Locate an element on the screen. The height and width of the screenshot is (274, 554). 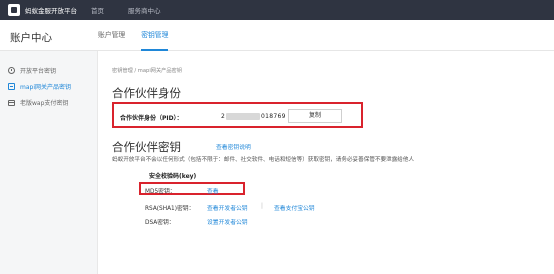
md5-label: MD5密钥： is located at coordinates (160, 192).